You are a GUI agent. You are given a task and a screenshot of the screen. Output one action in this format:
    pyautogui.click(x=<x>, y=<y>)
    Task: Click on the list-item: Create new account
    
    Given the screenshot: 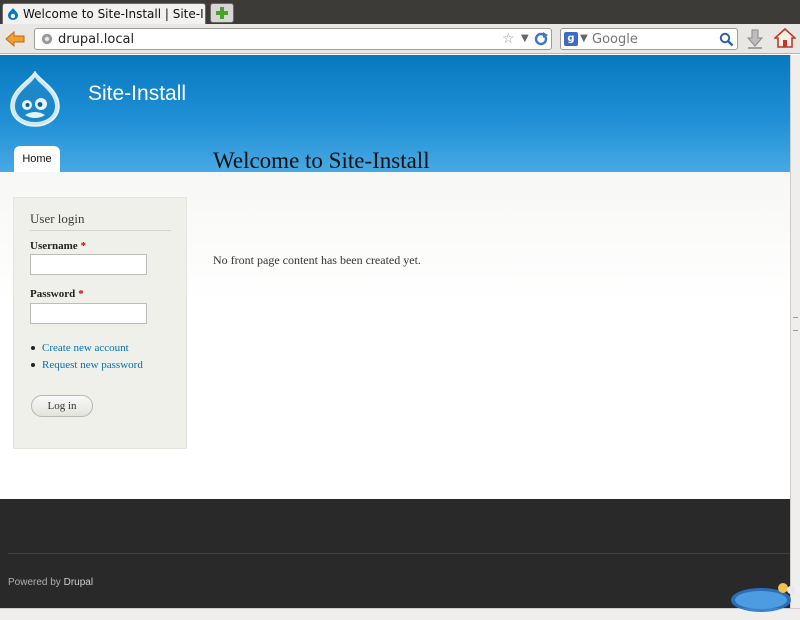 What is the action you would take?
    pyautogui.click(x=87, y=347)
    